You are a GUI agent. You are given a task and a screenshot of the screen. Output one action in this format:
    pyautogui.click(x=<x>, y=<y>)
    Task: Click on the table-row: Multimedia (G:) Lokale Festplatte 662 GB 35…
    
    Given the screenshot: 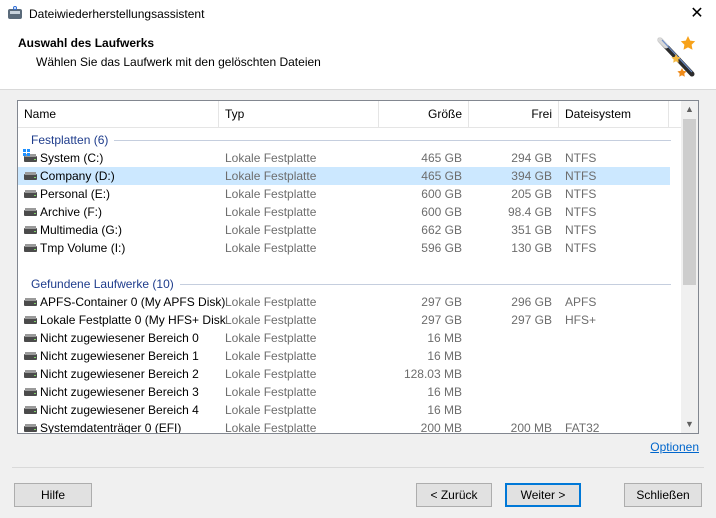 What is the action you would take?
    pyautogui.click(x=344, y=230)
    